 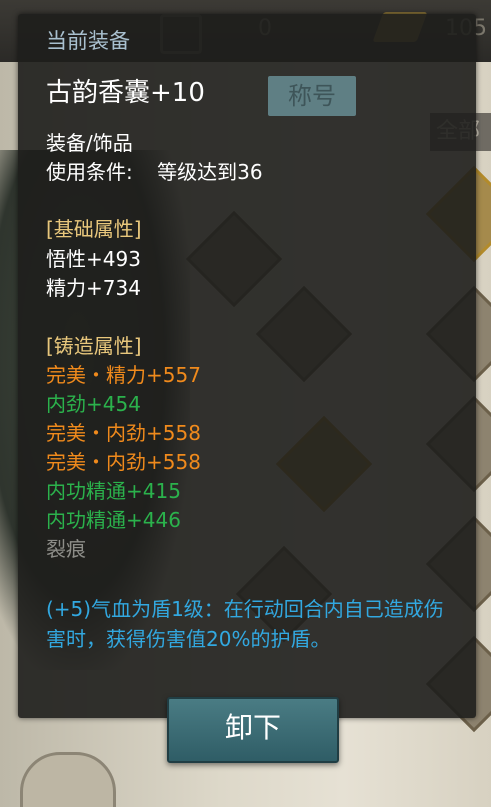 What do you see at coordinates (253, 730) in the screenshot?
I see `unequip-button: 卸下` at bounding box center [253, 730].